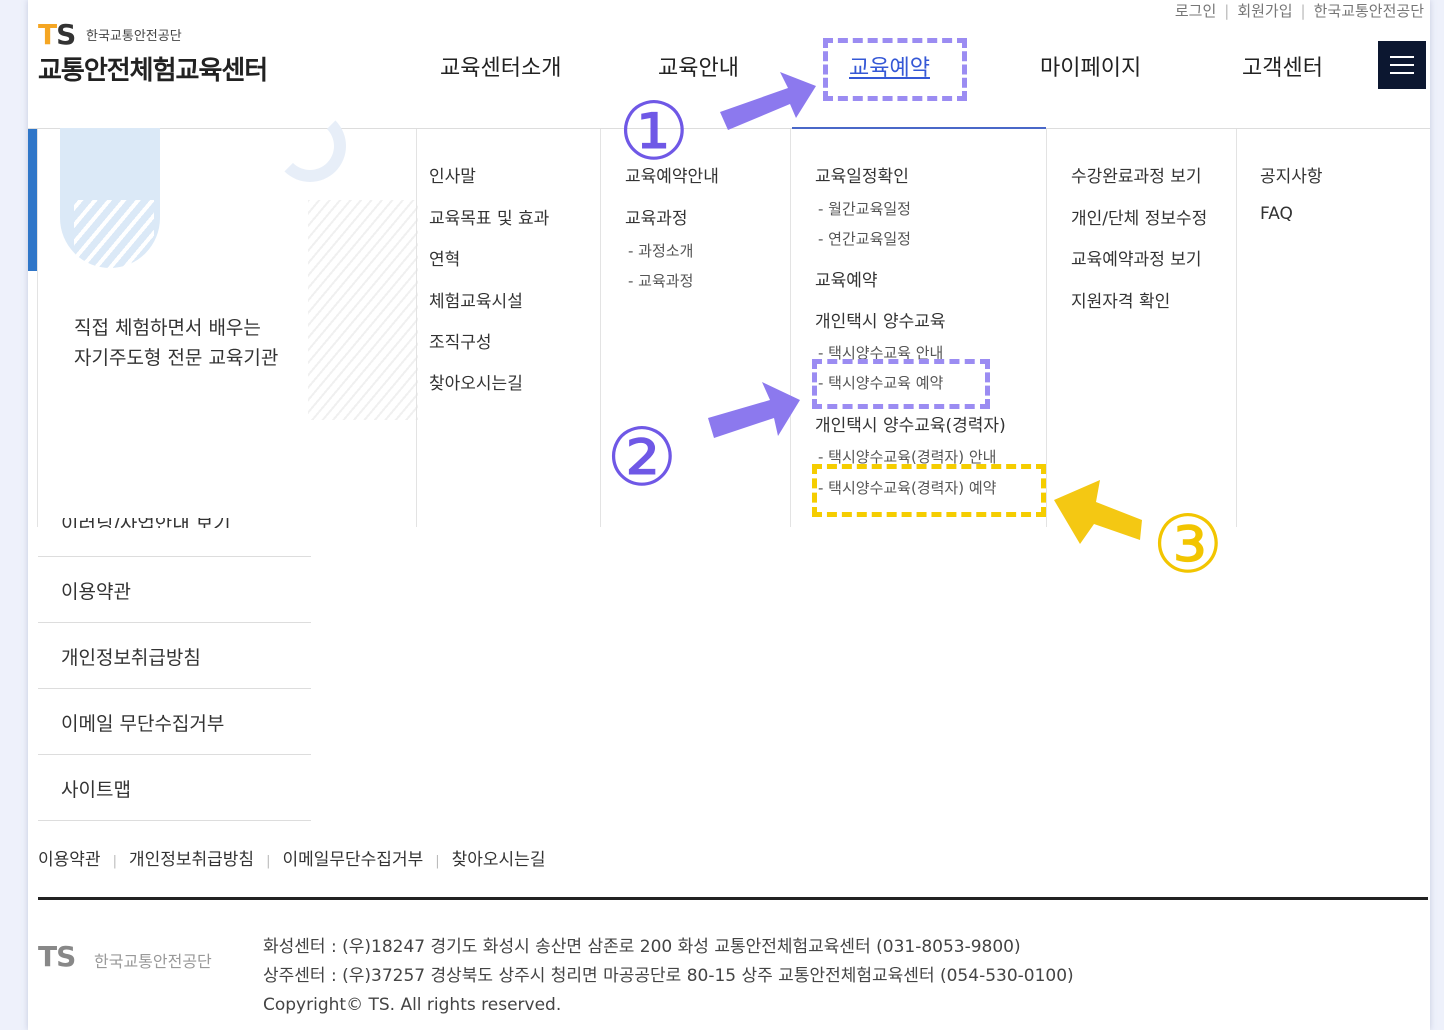 This screenshot has height=1030, width=1444. Describe the element at coordinates (642, 457) in the screenshot. I see `step-number-2: ②` at that location.